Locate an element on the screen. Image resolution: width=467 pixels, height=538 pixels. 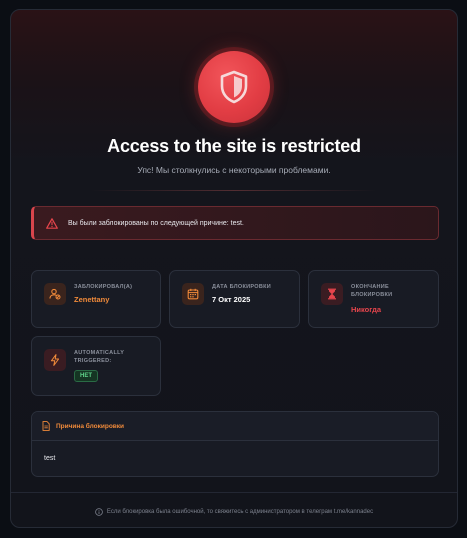
calendar-icon is located at coordinates (193, 294).